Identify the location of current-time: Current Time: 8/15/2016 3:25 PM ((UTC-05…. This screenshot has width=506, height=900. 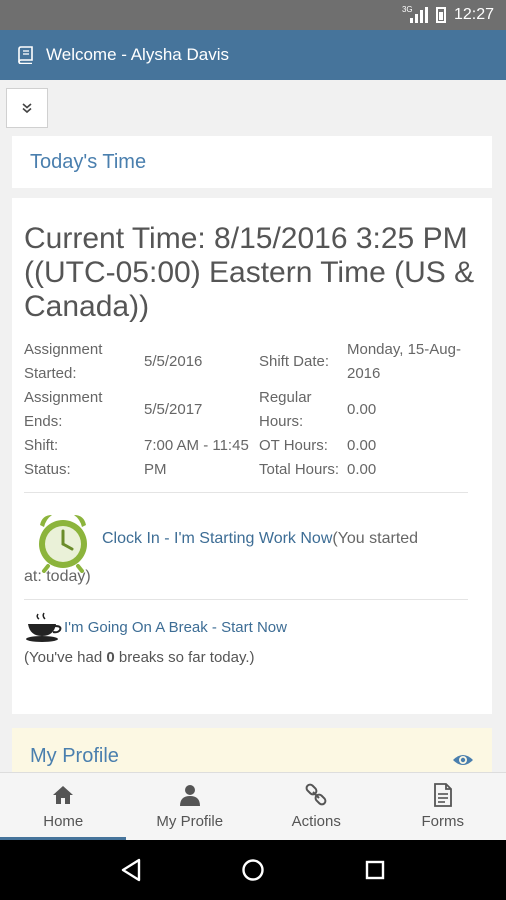
(249, 272).